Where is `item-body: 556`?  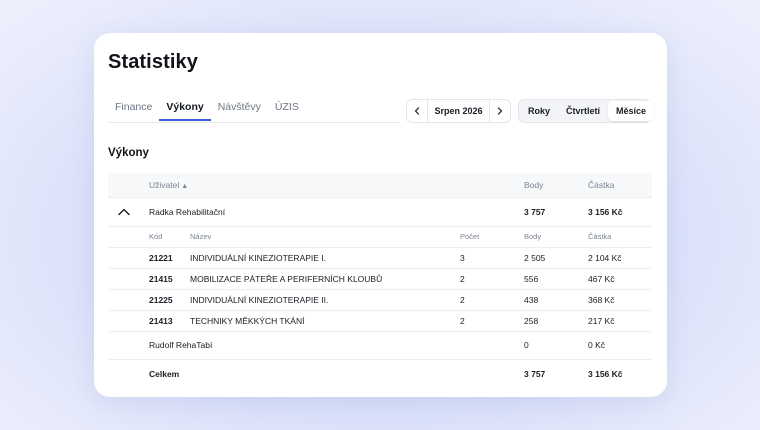
item-body: 556 is located at coordinates (531, 279).